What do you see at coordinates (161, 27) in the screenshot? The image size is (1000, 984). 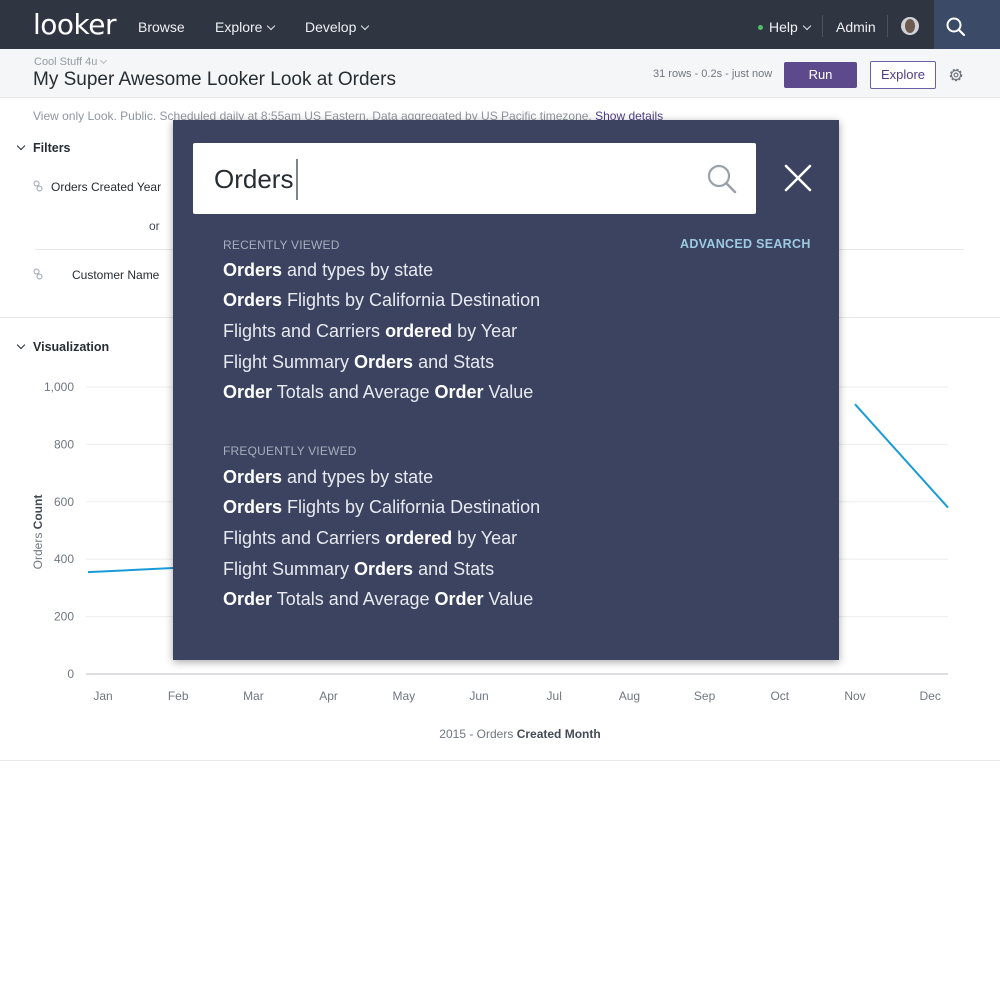 I see `nav-browse-label: Browse` at bounding box center [161, 27].